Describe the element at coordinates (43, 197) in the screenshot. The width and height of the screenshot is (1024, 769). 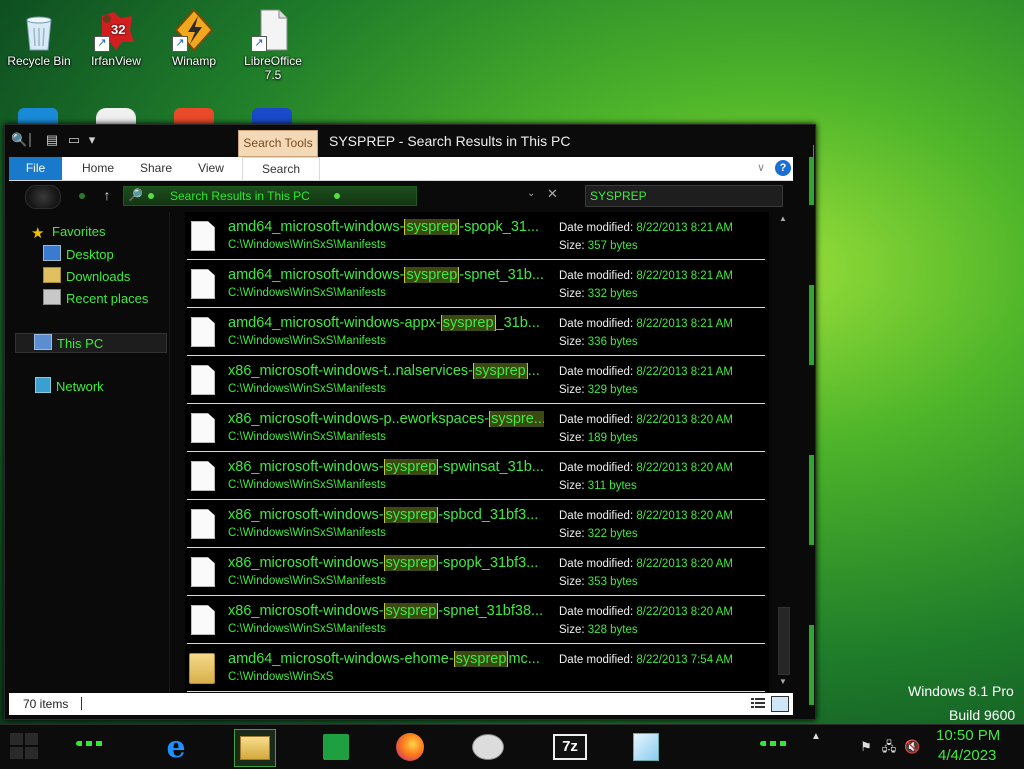
I see `back-button` at that location.